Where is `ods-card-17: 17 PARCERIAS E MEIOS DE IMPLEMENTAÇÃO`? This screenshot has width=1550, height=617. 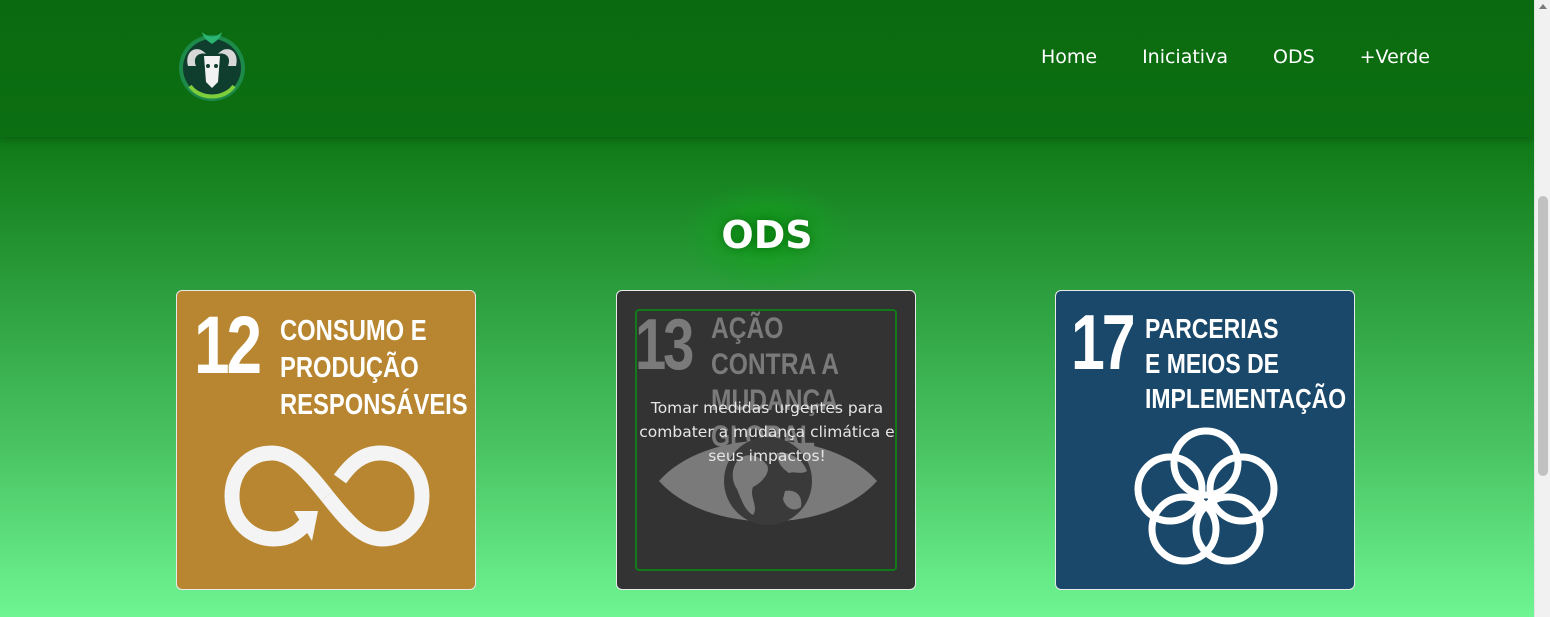
ods-card-17: 17 PARCERIAS E MEIOS DE IMPLEMENTAÇÃO is located at coordinates (1205, 440).